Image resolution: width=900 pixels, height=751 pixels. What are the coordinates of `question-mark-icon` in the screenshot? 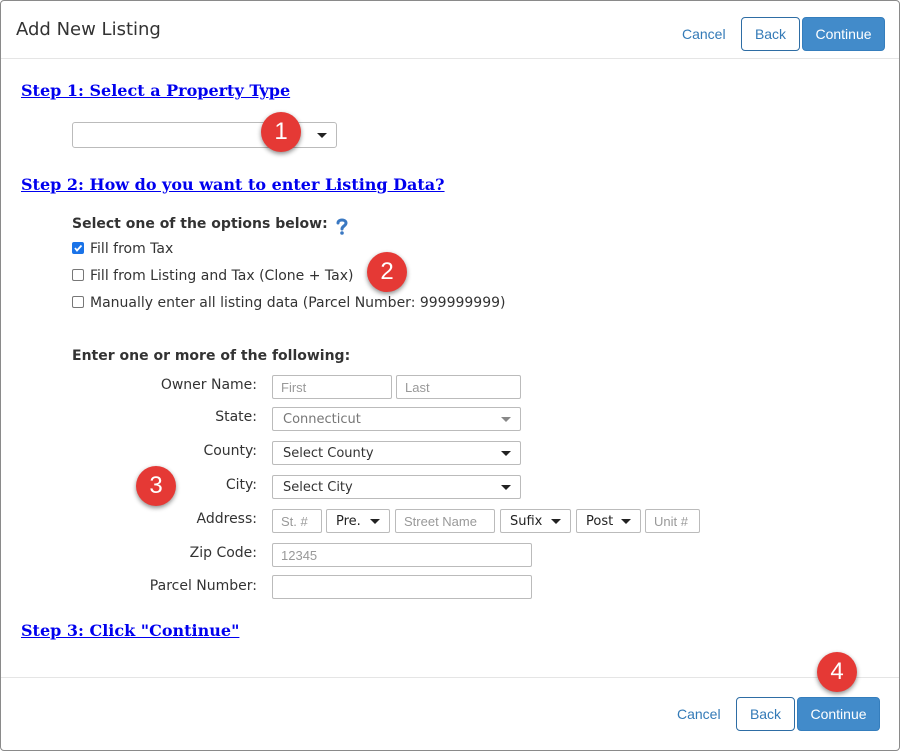 It's located at (342, 226).